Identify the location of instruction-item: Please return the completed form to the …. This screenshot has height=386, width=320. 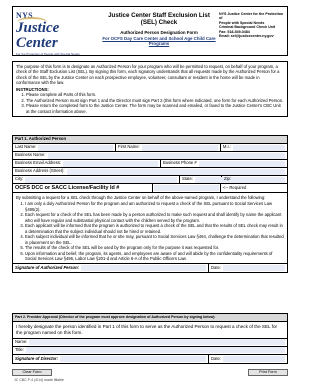
(155, 108).